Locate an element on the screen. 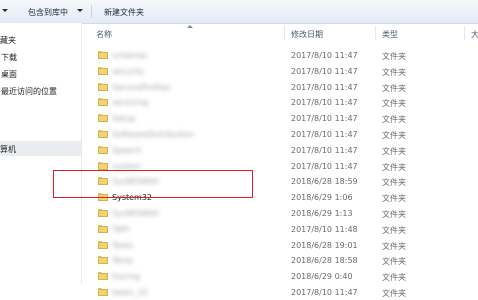 Image resolution: width=478 pixels, height=300 pixels. column-header-size: 大 is located at coordinates (474, 34).